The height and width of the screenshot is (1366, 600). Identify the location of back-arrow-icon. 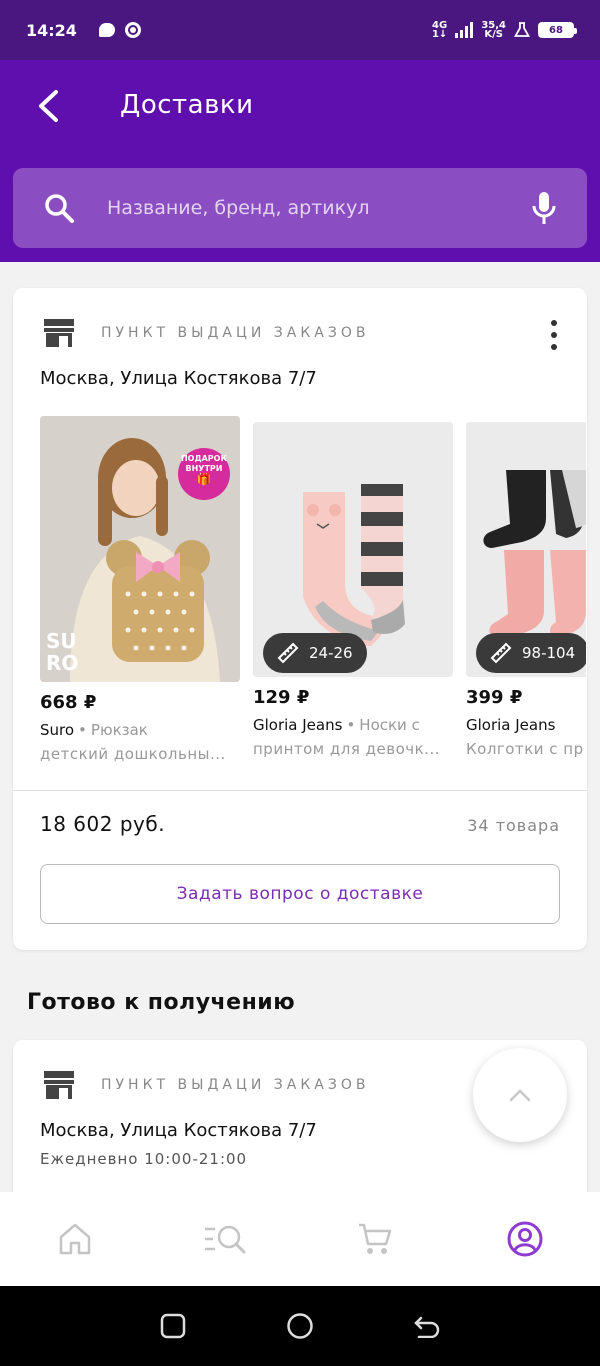
(48, 106).